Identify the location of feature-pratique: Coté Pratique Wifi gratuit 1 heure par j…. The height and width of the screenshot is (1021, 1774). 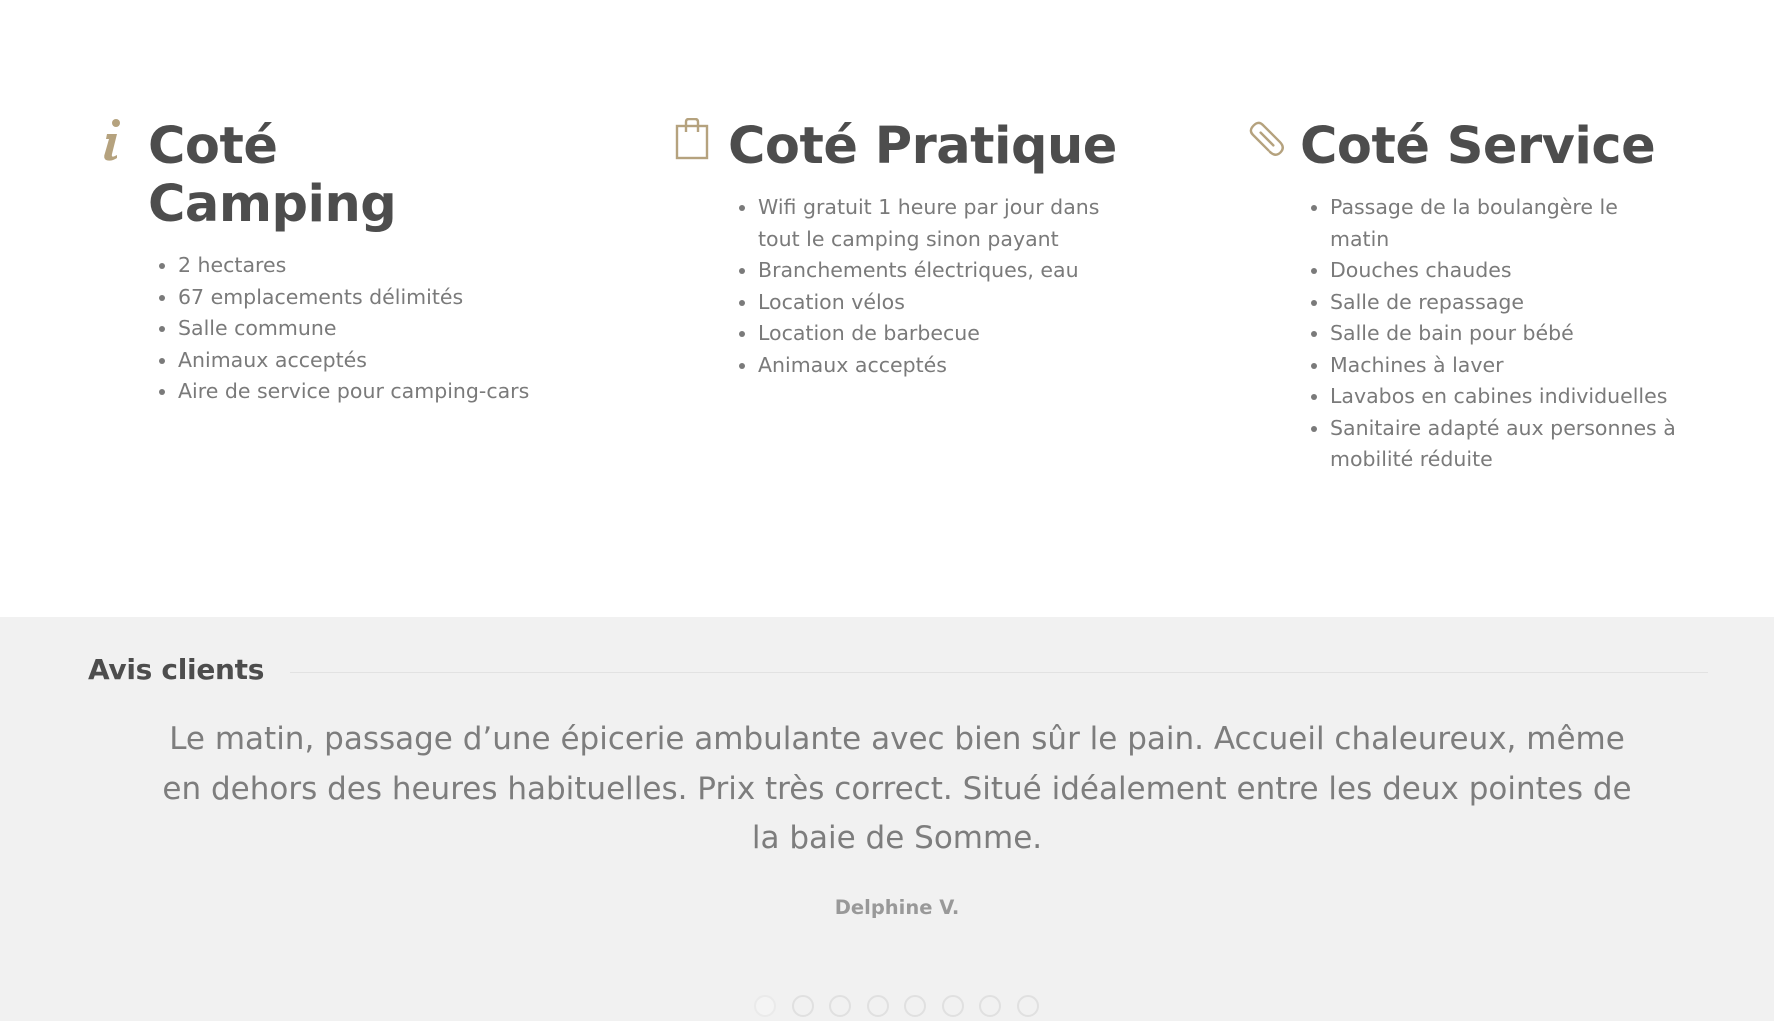
(899, 249).